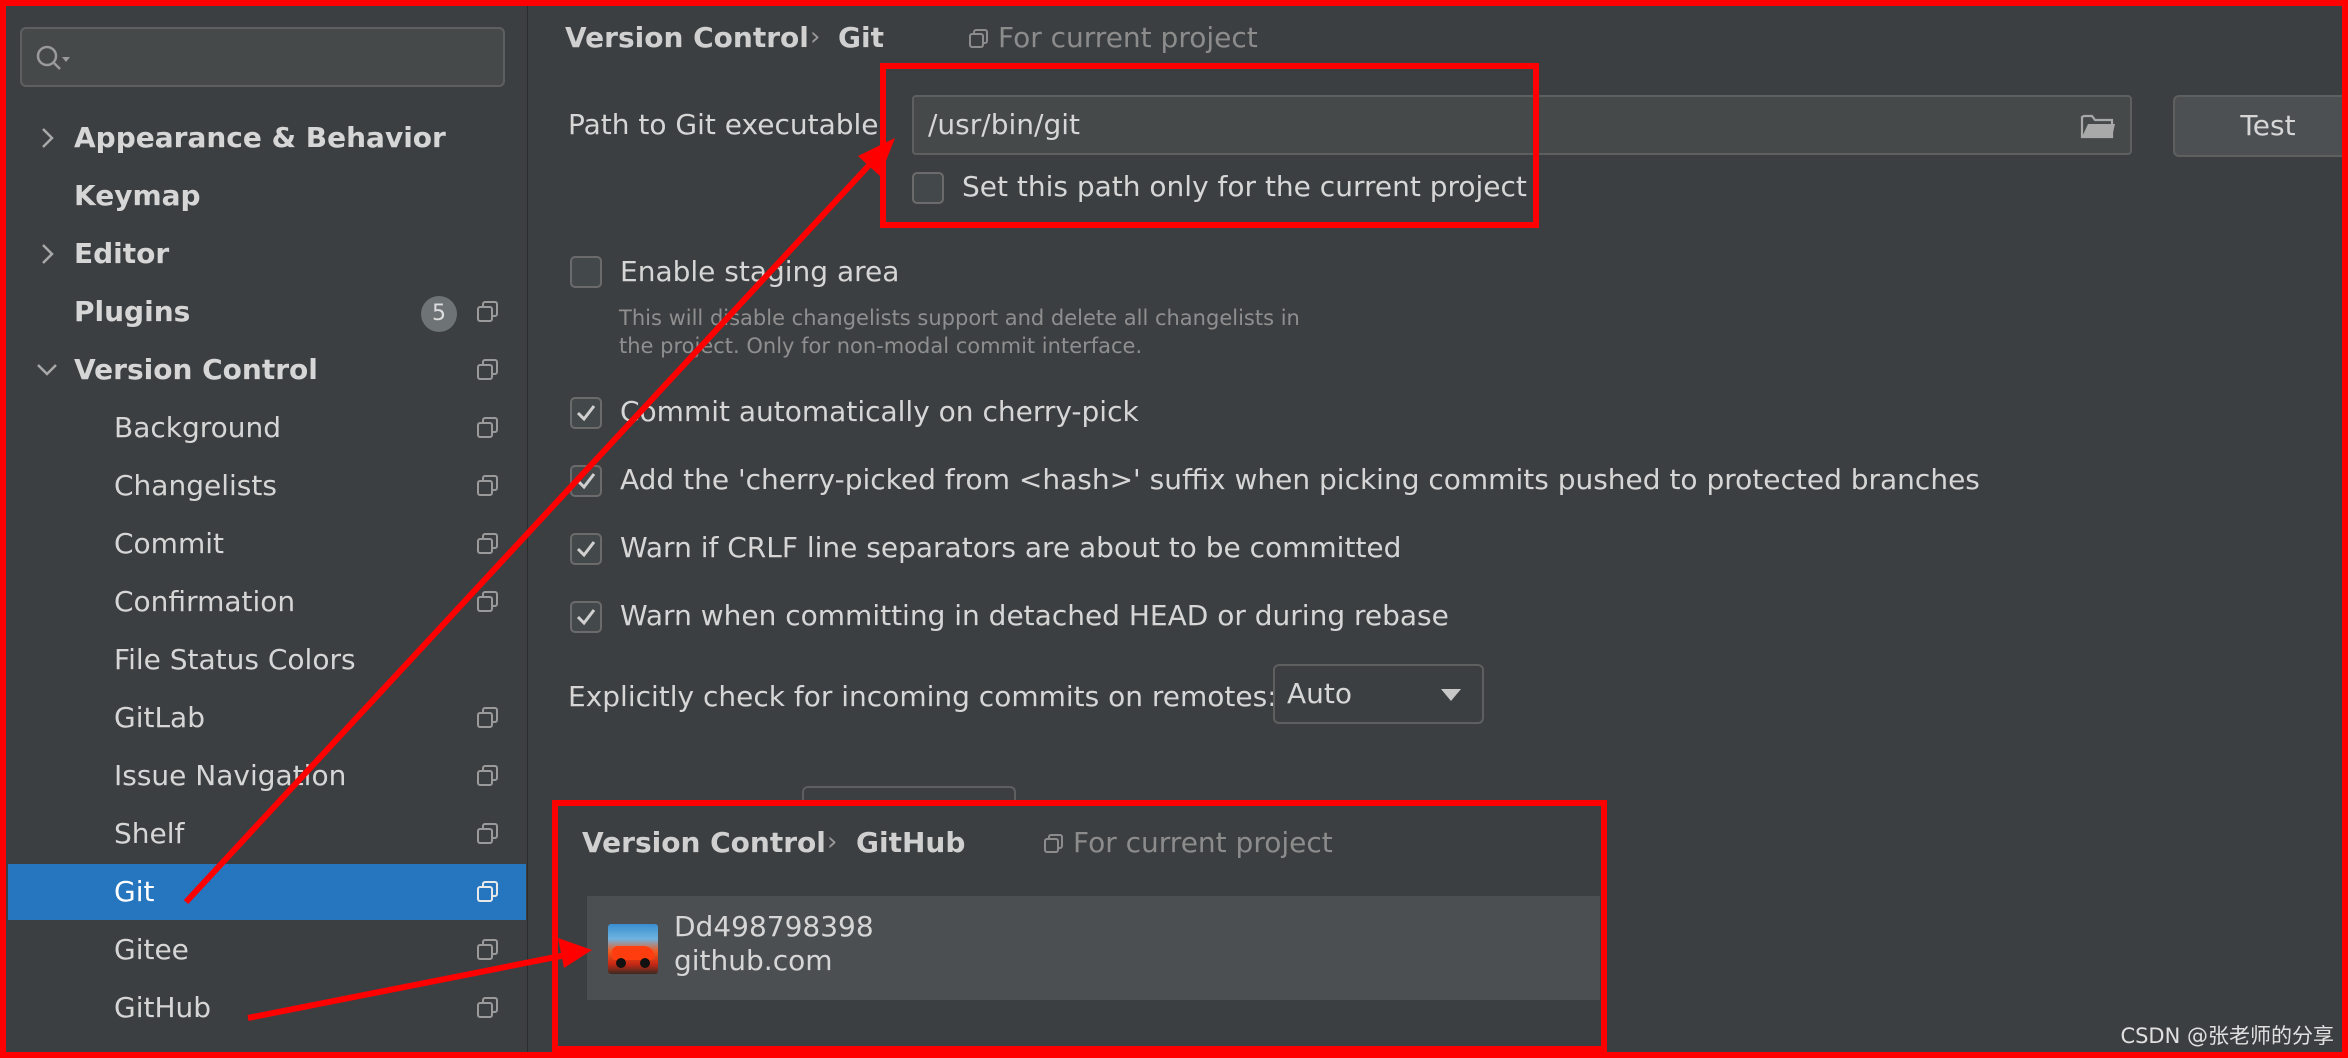 The width and height of the screenshot is (2348, 1058). What do you see at coordinates (575, 953) in the screenshot?
I see `arrow-head` at bounding box center [575, 953].